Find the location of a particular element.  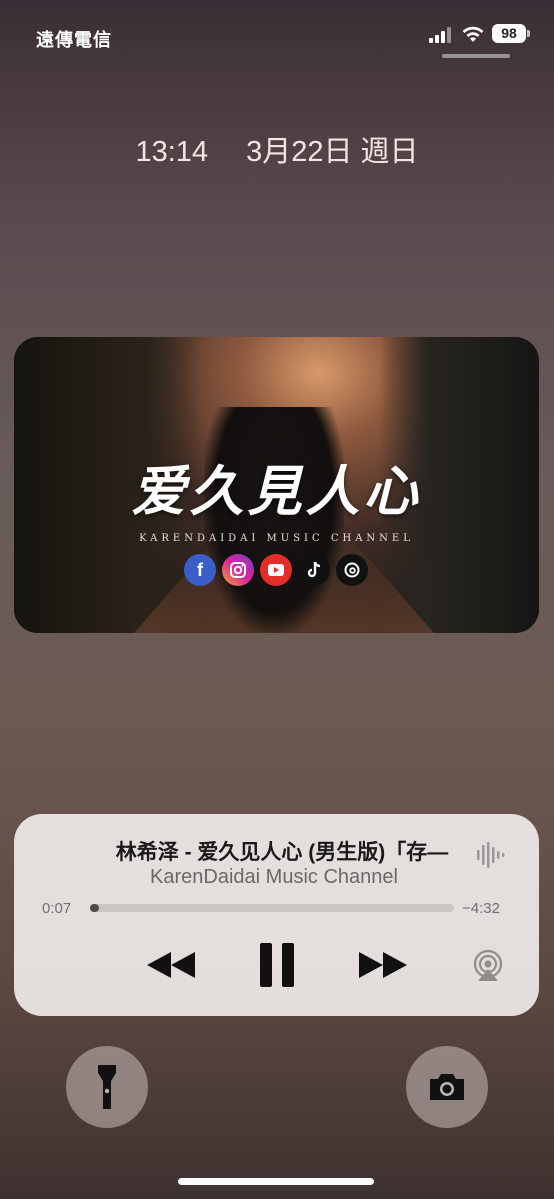

home-indicator is located at coordinates (276, 1181).